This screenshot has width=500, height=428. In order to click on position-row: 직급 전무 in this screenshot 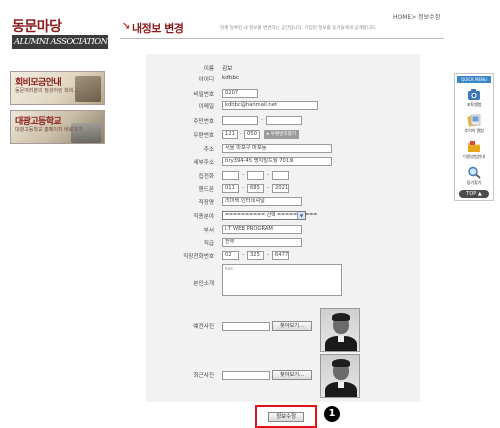, I will do `click(283, 243)`.